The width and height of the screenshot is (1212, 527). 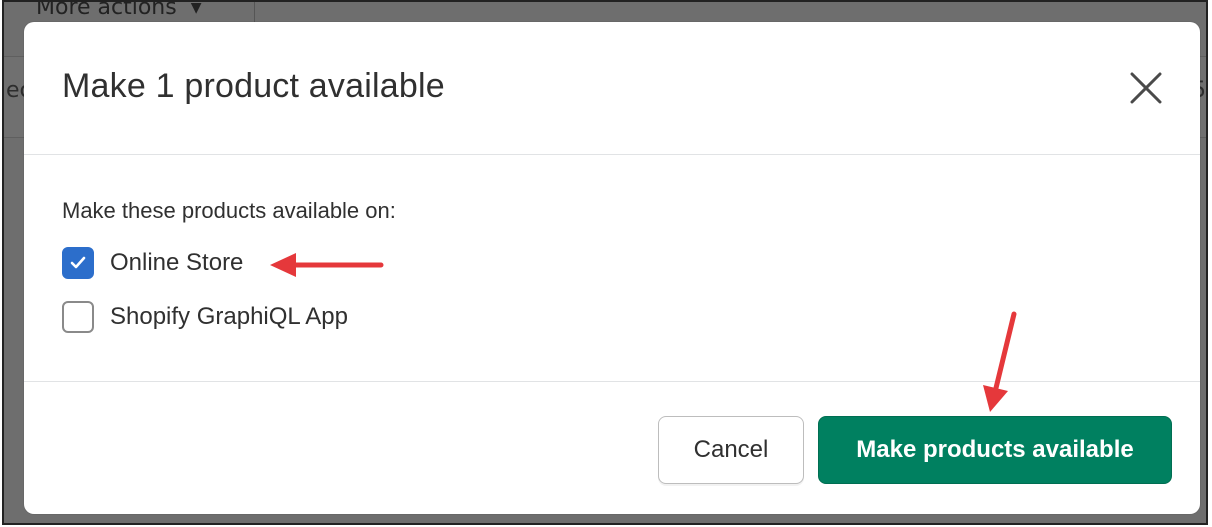 I want to click on graphiql-app-checkbox, so click(x=78, y=317).